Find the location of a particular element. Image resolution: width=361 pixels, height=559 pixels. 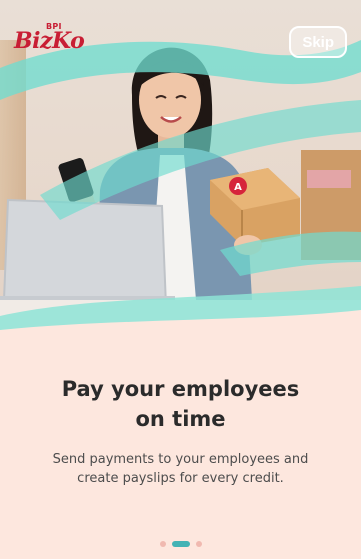

skip-button: Skip is located at coordinates (318, 42).